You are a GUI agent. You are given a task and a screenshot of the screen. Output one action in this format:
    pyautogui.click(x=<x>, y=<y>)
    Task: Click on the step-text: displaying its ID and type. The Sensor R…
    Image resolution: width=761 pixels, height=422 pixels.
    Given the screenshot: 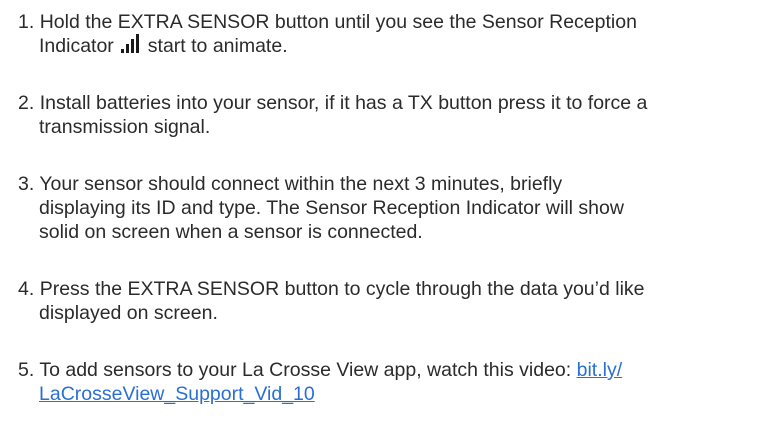 What is the action you would take?
    pyautogui.click(x=331, y=208)
    